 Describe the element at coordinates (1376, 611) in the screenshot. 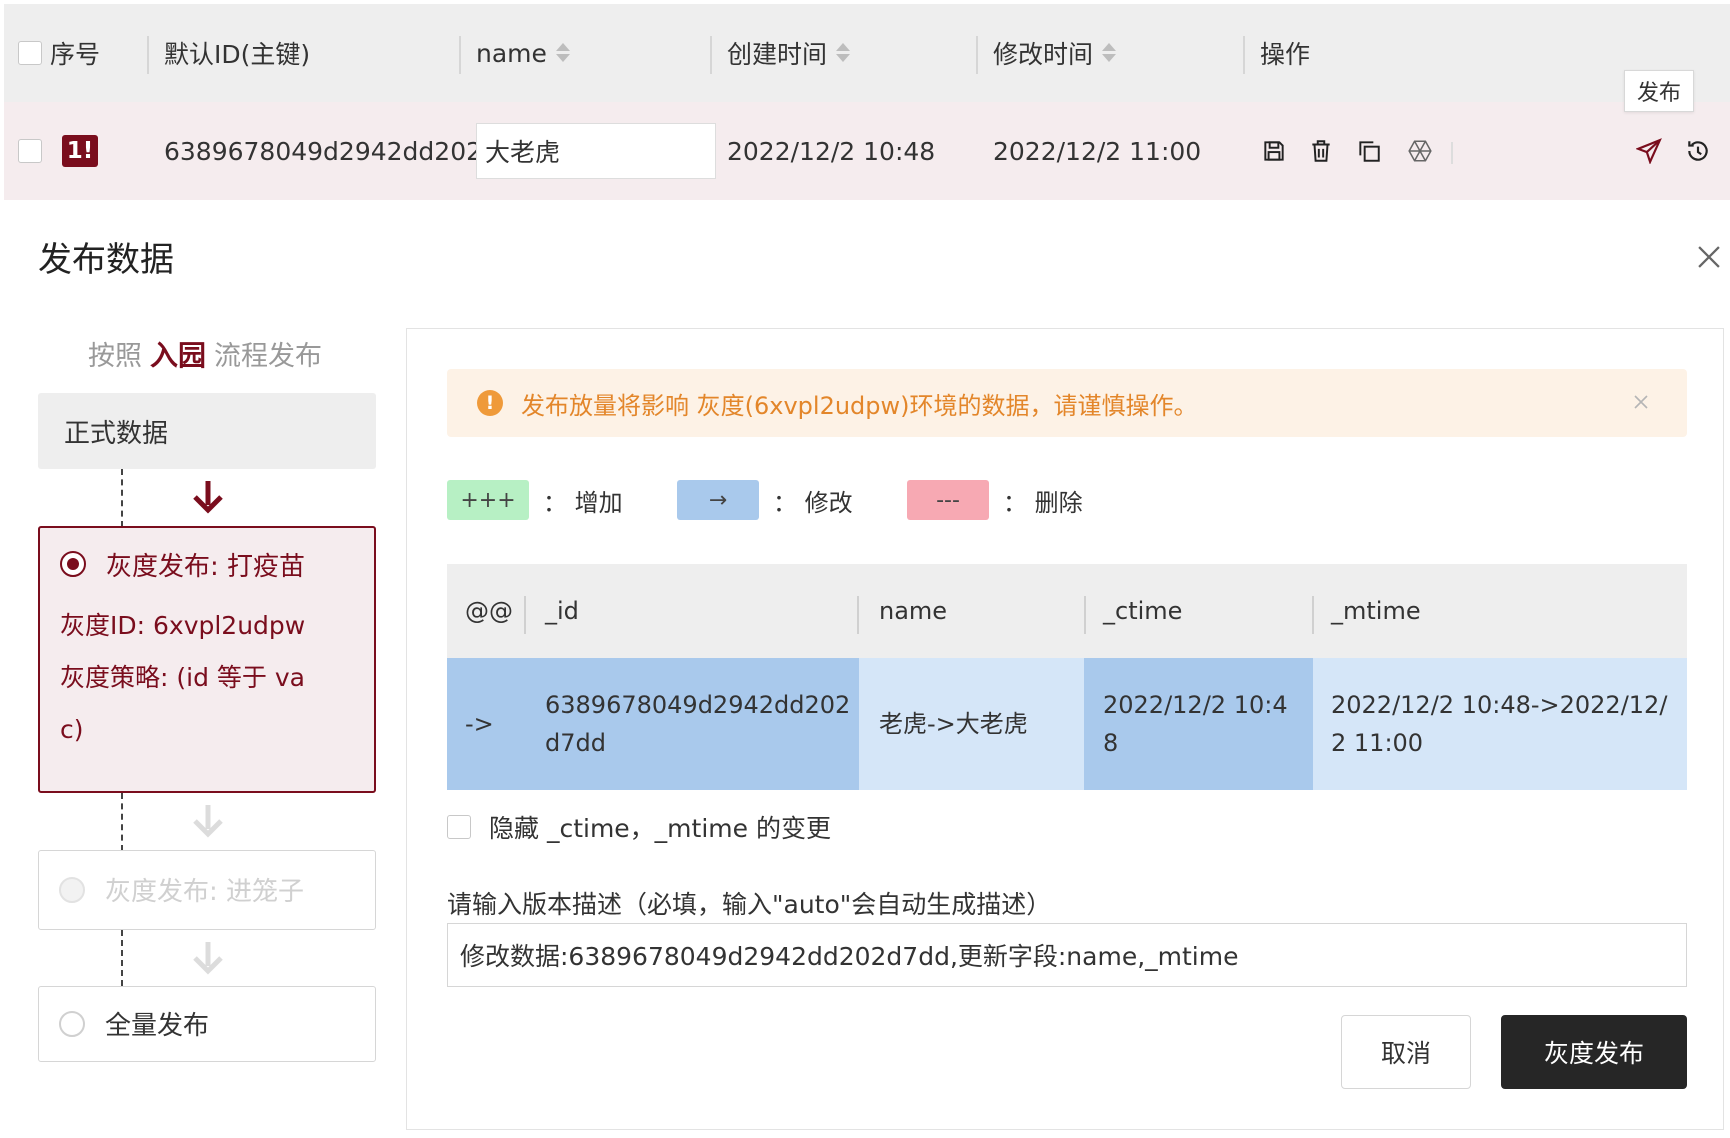

I see `diff-header-mtime: _mtime` at that location.